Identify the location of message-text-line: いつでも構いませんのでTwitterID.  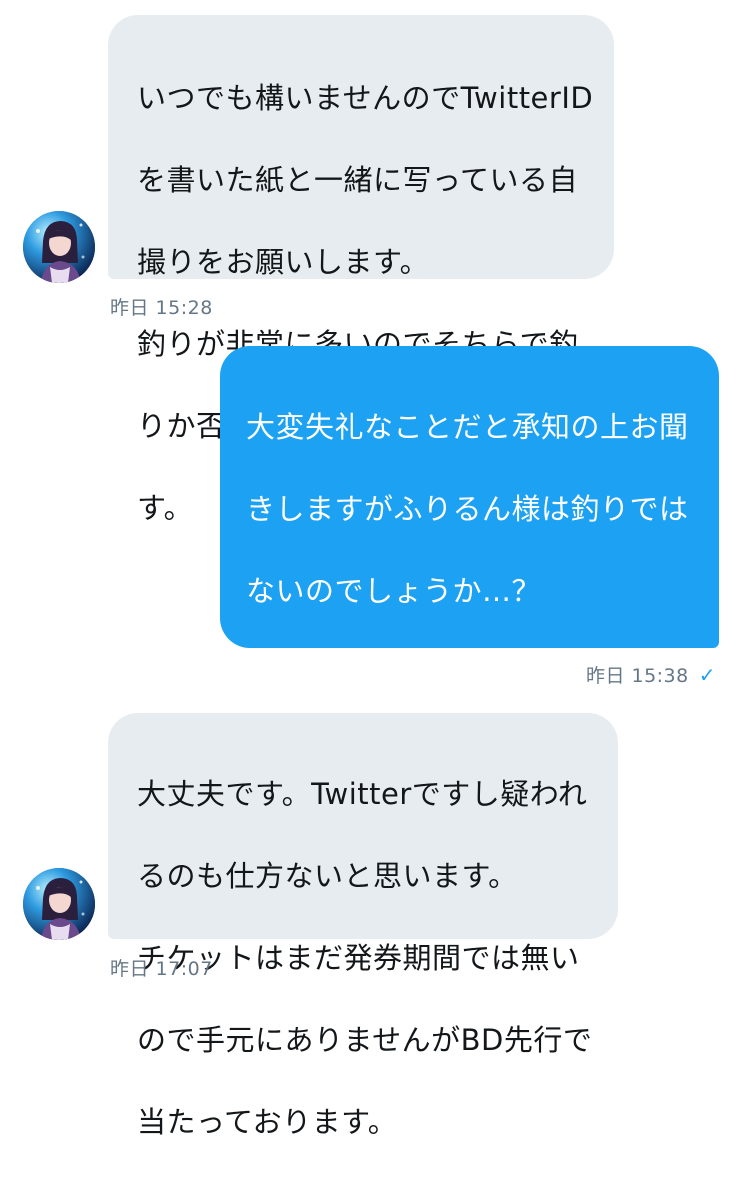
(365, 98).